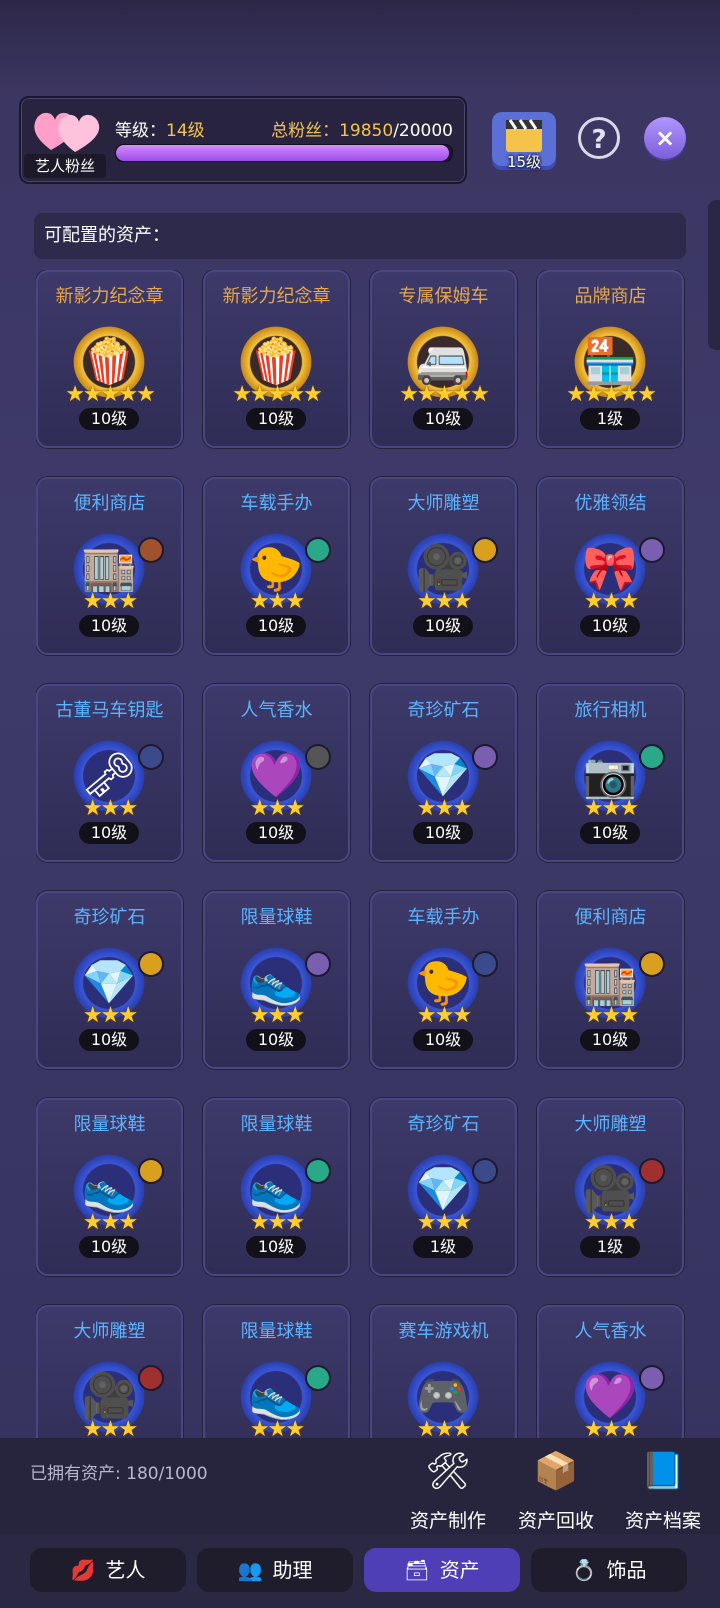  What do you see at coordinates (276, 1371) in the screenshot?
I see `asset-card: 限量球鞋 👟 ★★★` at bounding box center [276, 1371].